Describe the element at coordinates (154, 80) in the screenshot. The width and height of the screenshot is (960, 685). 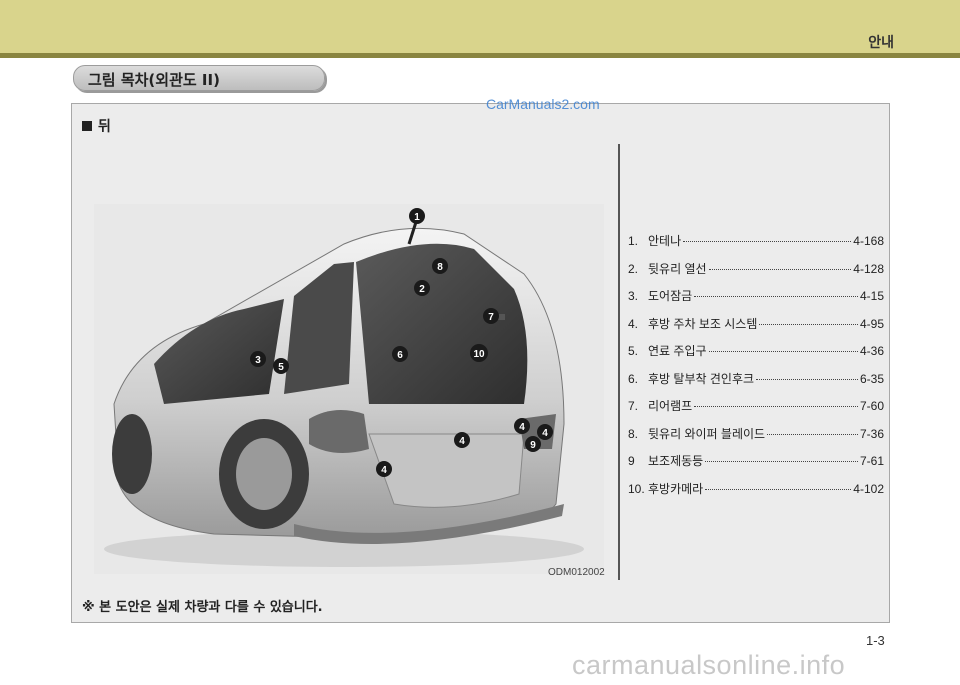
I see `section-title: 그림 목차(외관도 II)` at that location.